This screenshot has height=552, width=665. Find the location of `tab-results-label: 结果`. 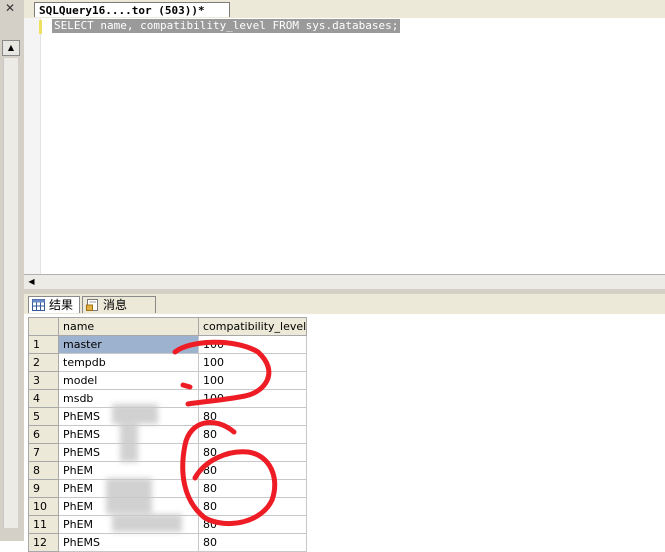

tab-results-label: 结果 is located at coordinates (61, 305).